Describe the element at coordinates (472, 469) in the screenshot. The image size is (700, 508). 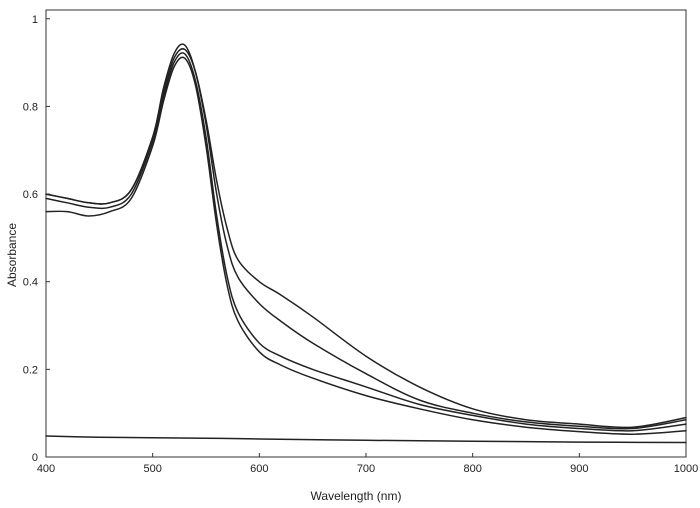
I see `x-tick-label: 800` at that location.